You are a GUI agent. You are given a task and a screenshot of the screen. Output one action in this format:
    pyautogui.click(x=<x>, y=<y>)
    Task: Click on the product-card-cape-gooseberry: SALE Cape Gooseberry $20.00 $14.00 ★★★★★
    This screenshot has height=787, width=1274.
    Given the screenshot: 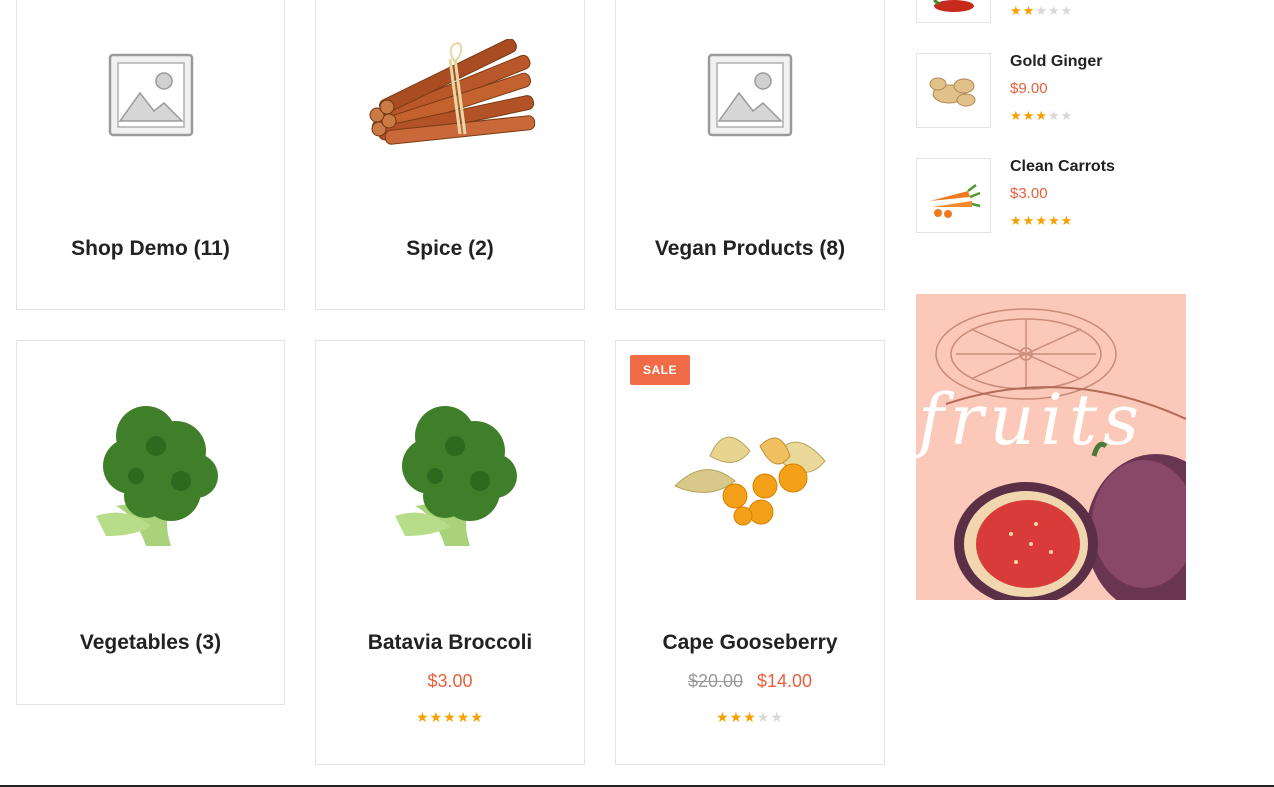 What is the action you would take?
    pyautogui.click(x=750, y=552)
    